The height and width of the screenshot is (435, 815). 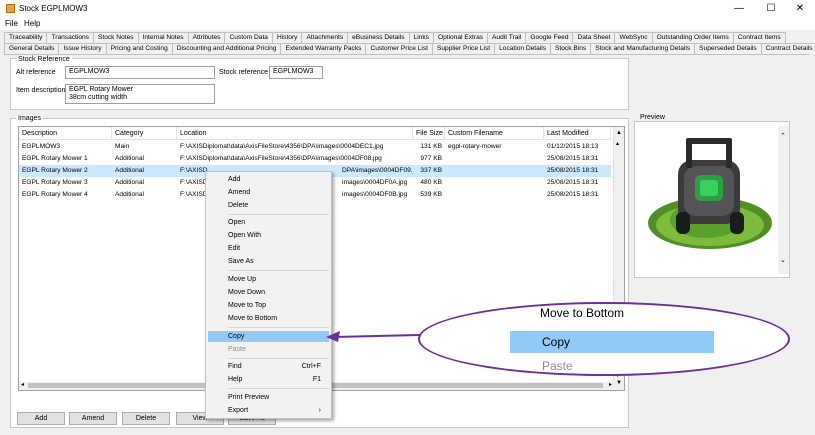 I want to click on column-custom-filename: Custom Filename, so click(x=494, y=133).